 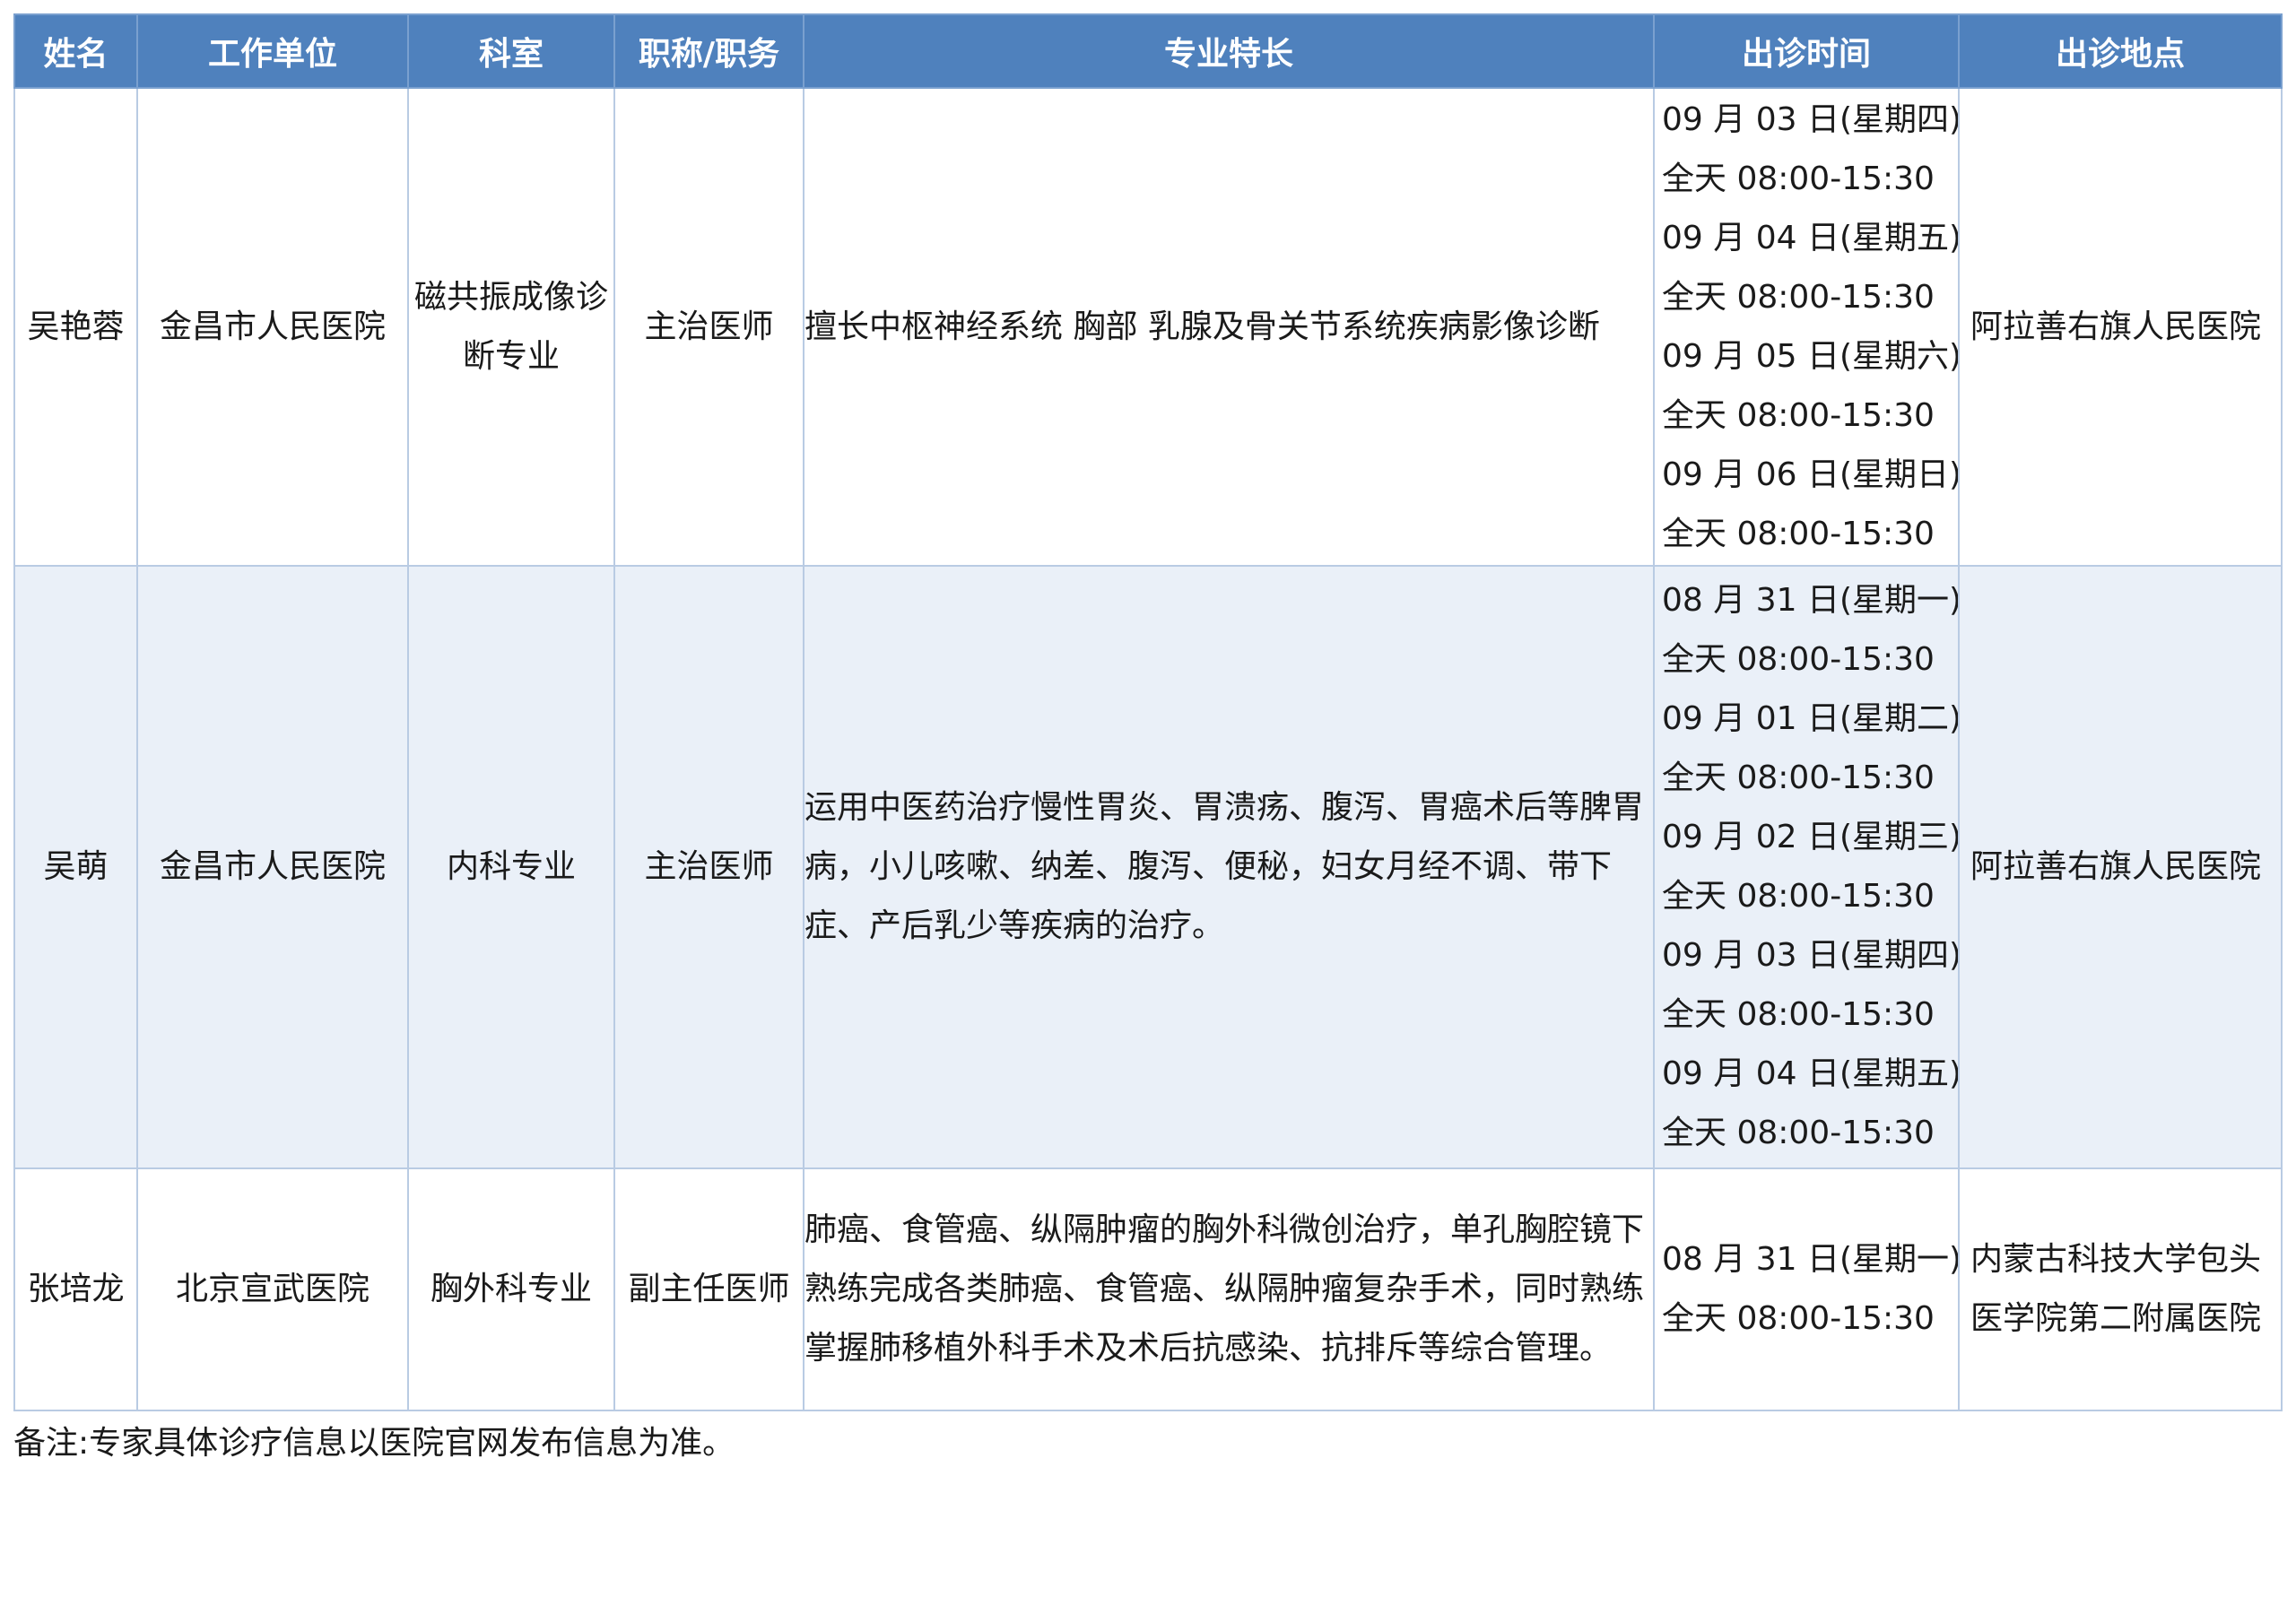 I want to click on cell-department: 胸外科专业, so click(x=511, y=1289).